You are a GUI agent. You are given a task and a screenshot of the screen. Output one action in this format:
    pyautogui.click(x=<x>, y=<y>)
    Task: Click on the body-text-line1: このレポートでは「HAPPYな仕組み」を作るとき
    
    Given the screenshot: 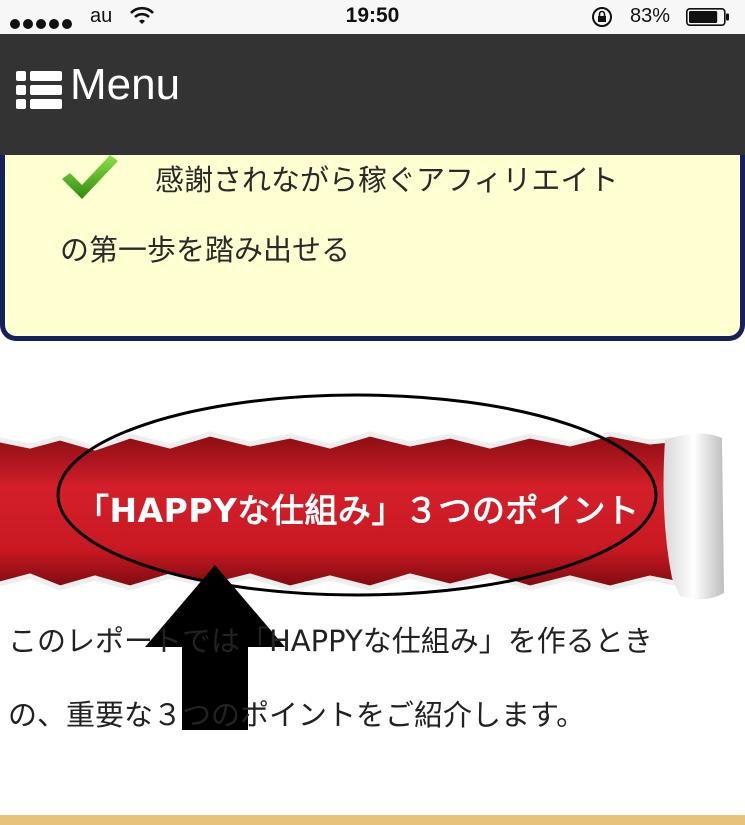 What is the action you would take?
    pyautogui.click(x=330, y=641)
    